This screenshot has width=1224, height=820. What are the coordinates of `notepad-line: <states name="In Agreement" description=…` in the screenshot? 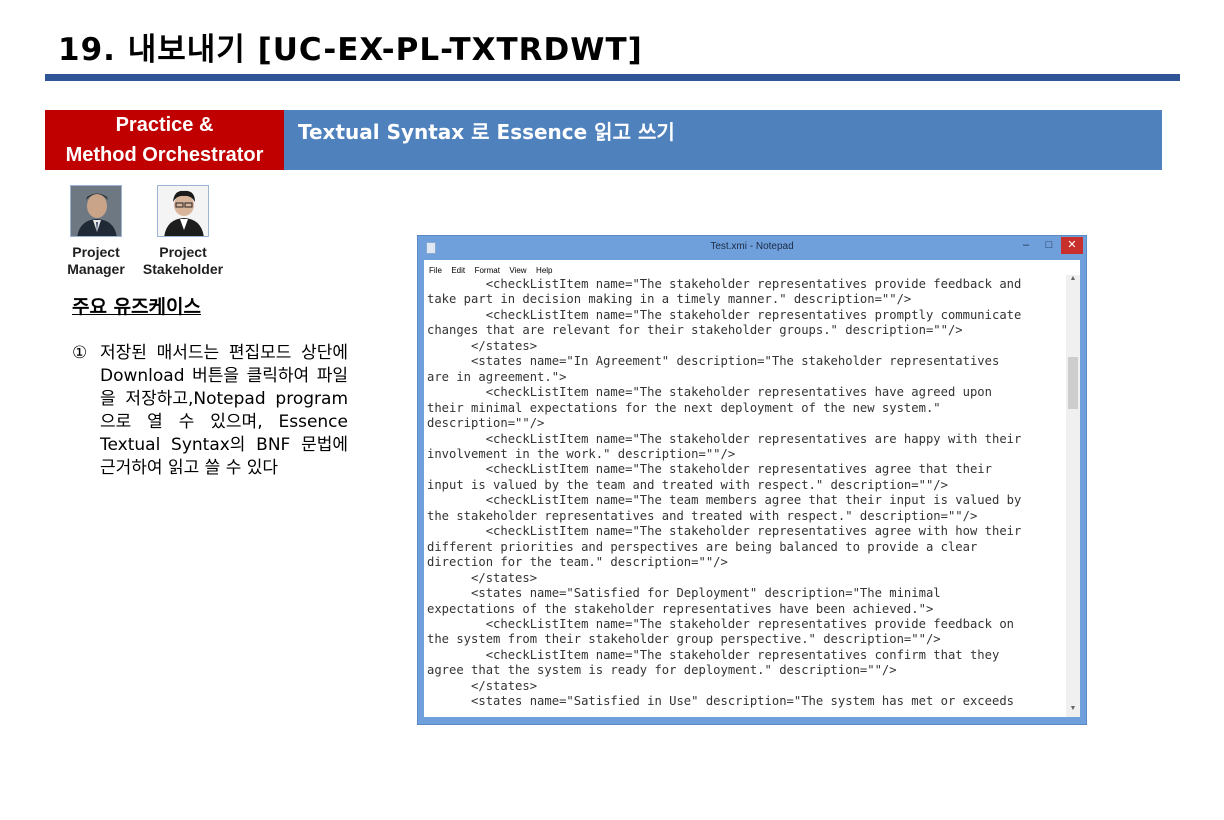 It's located at (713, 361).